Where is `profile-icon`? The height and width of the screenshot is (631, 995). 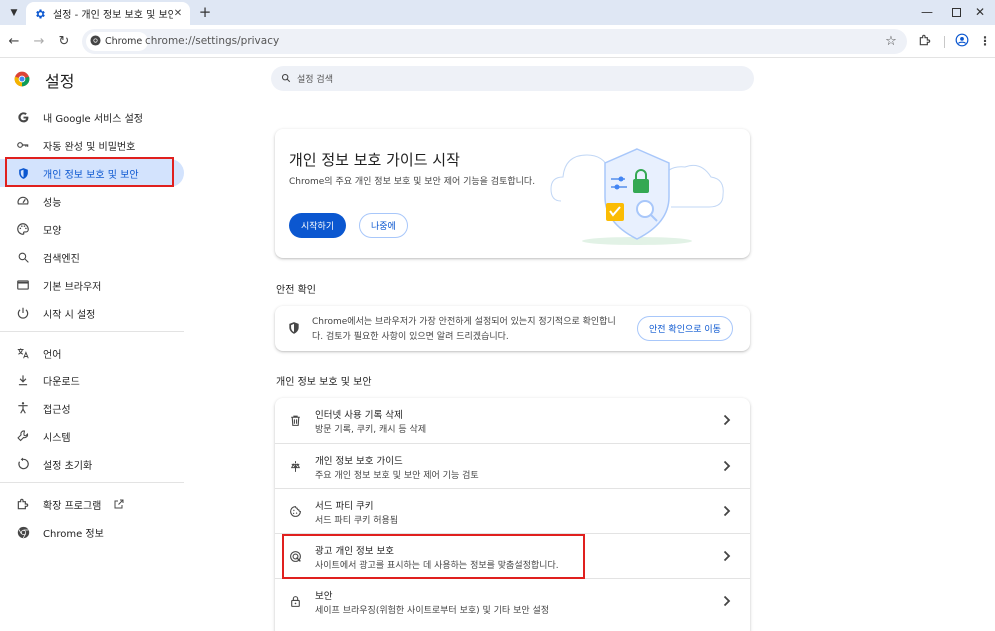 profile-icon is located at coordinates (962, 41).